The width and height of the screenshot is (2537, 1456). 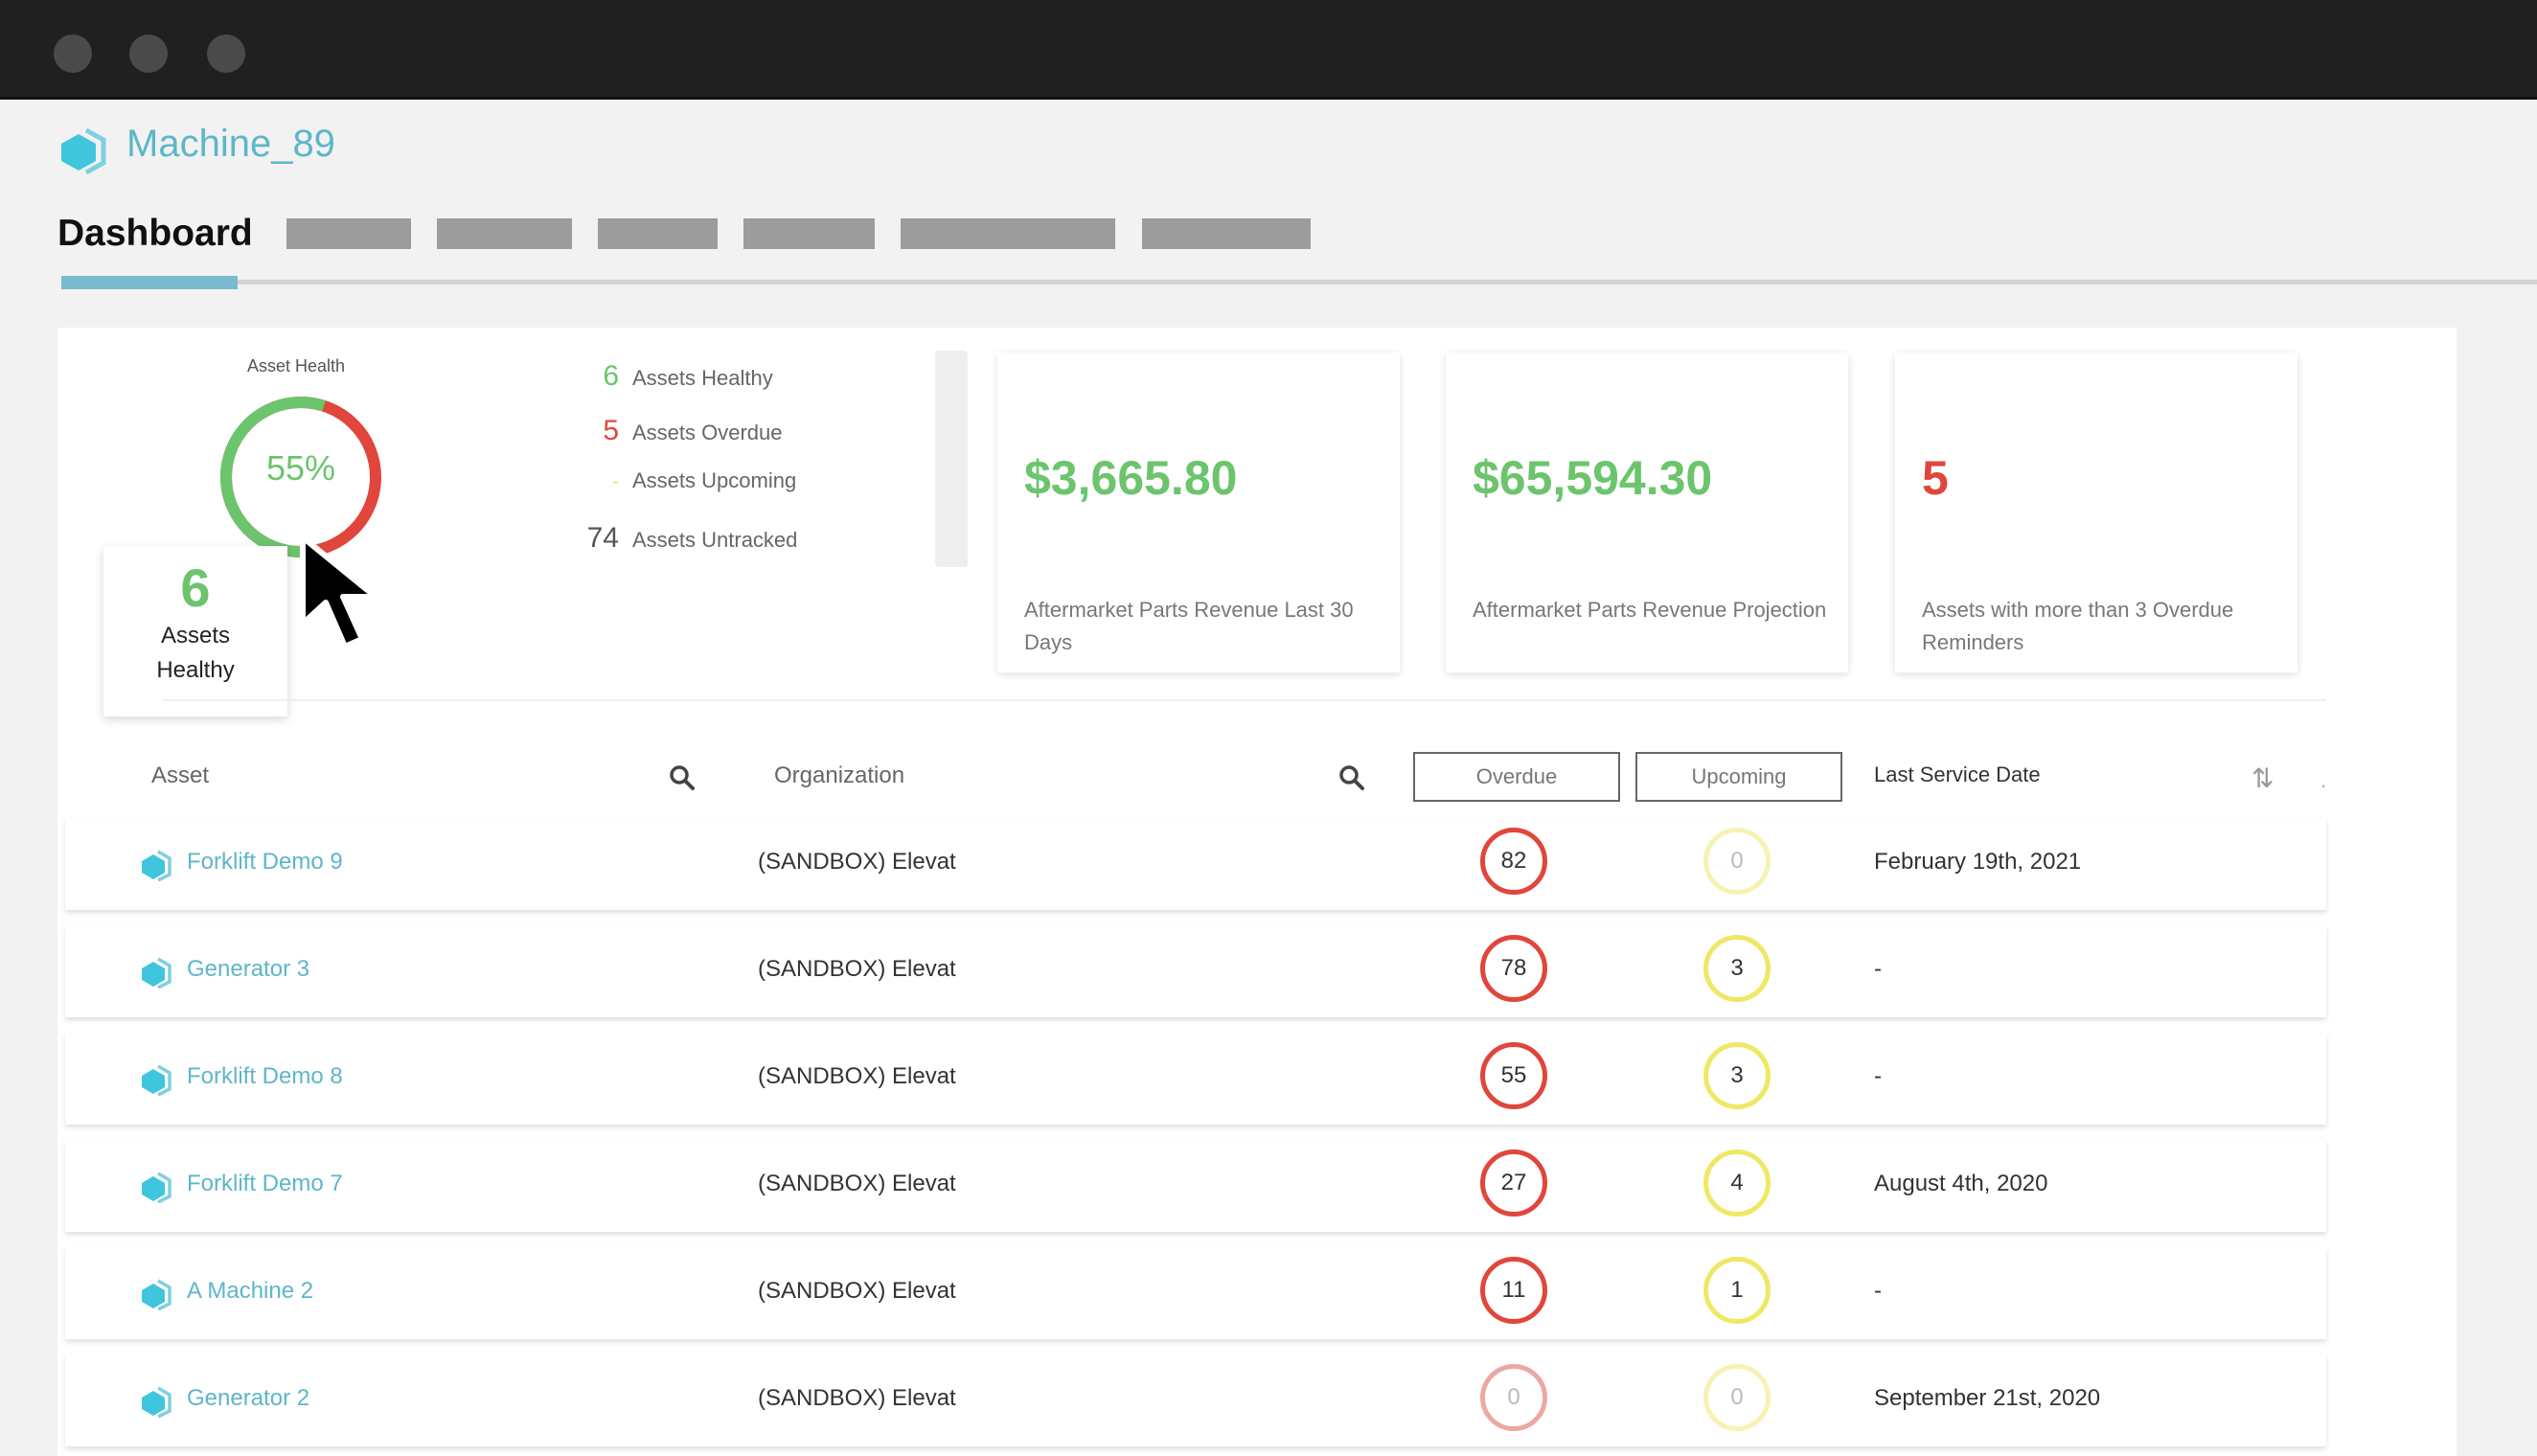 What do you see at coordinates (73, 54) in the screenshot?
I see `window-close-button` at bounding box center [73, 54].